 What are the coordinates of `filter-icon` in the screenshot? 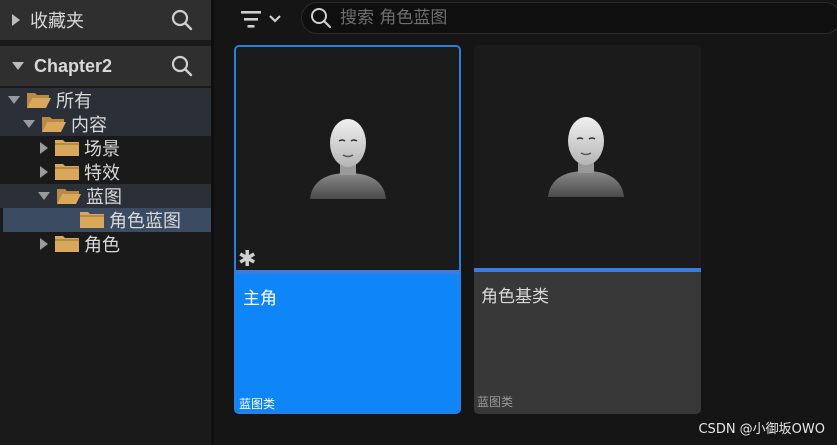 It's located at (262, 19).